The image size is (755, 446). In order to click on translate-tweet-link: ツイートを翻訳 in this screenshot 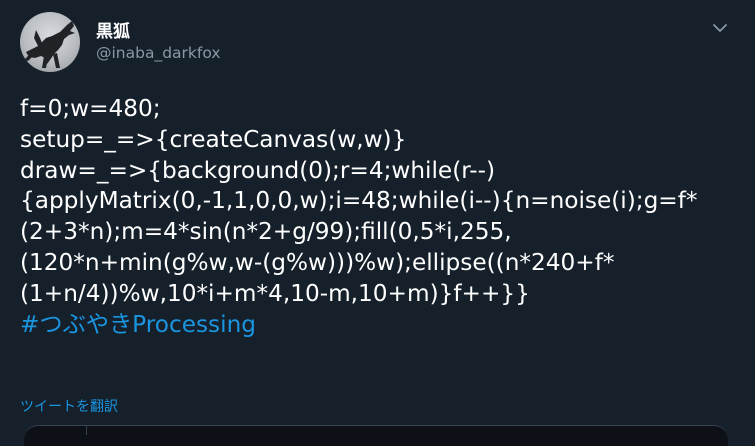, I will do `click(69, 406)`.